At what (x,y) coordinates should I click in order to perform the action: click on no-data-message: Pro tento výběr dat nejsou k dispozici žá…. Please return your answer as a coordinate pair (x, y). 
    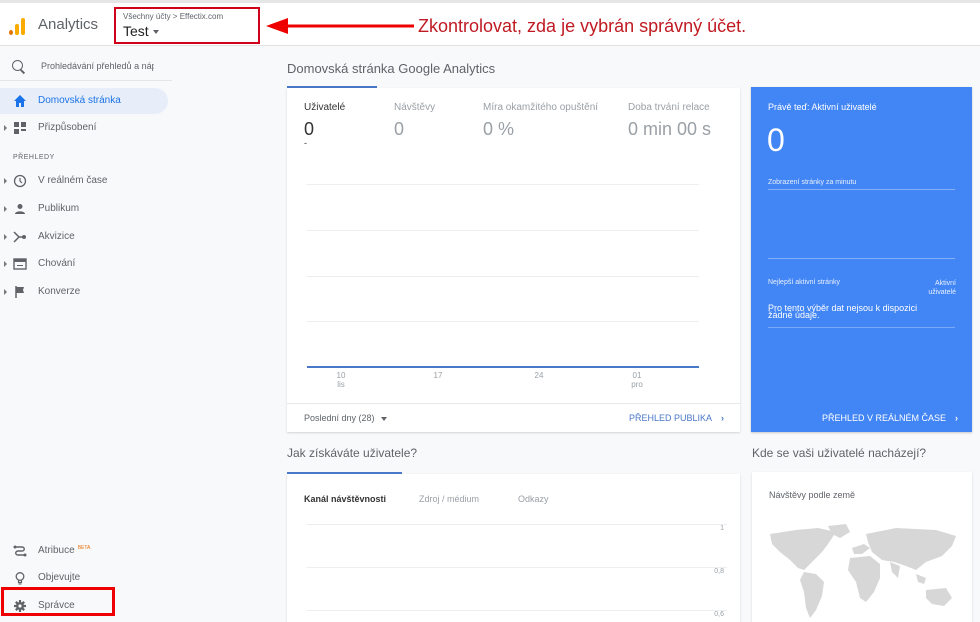
    Looking at the image, I should click on (861, 316).